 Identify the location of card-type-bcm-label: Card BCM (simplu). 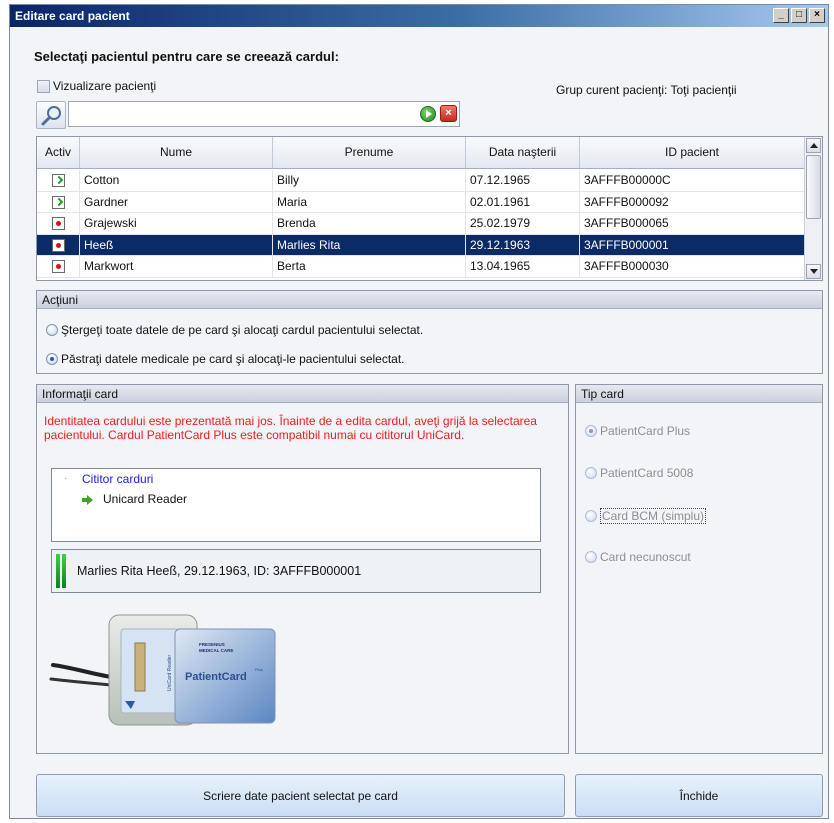
(653, 516).